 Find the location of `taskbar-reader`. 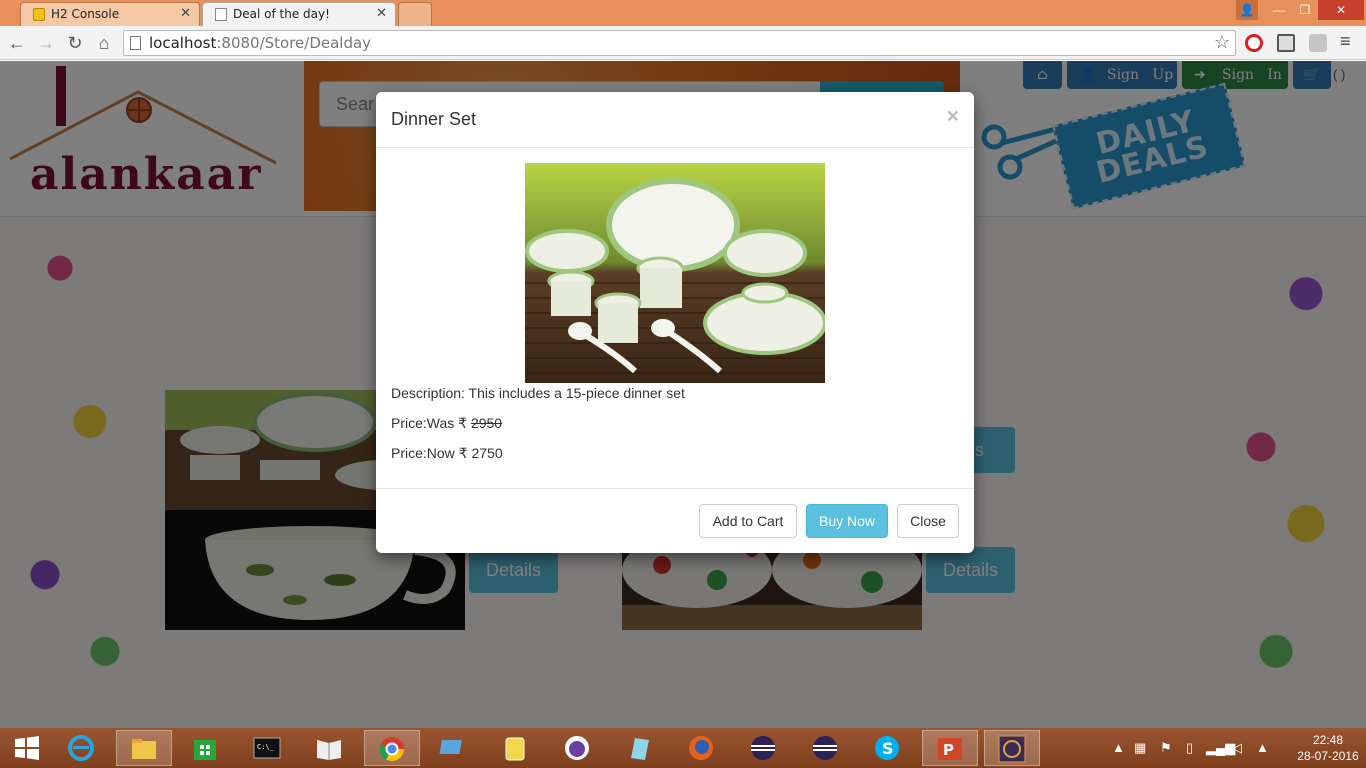

taskbar-reader is located at coordinates (330, 748).